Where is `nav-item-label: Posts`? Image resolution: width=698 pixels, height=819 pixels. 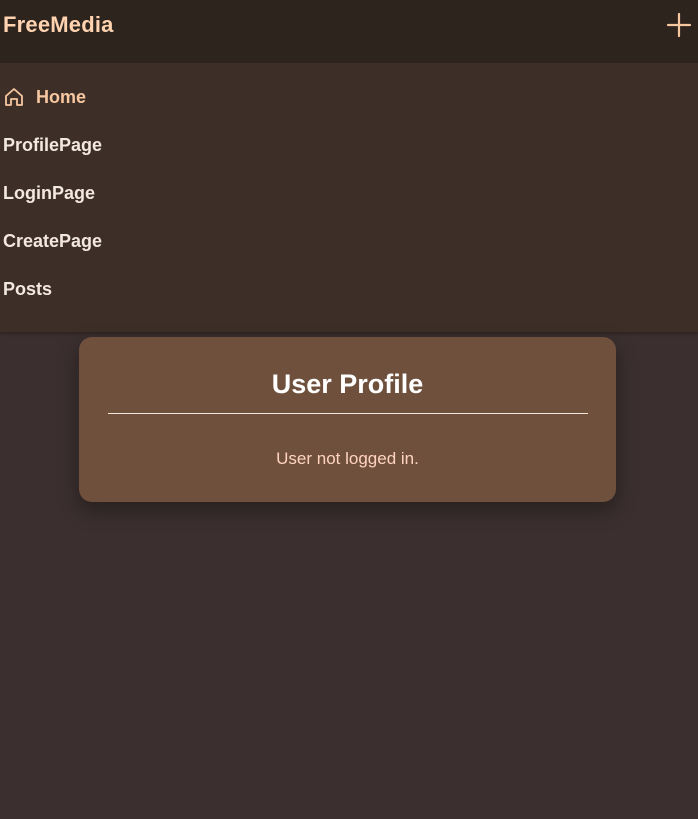 nav-item-label: Posts is located at coordinates (28, 288).